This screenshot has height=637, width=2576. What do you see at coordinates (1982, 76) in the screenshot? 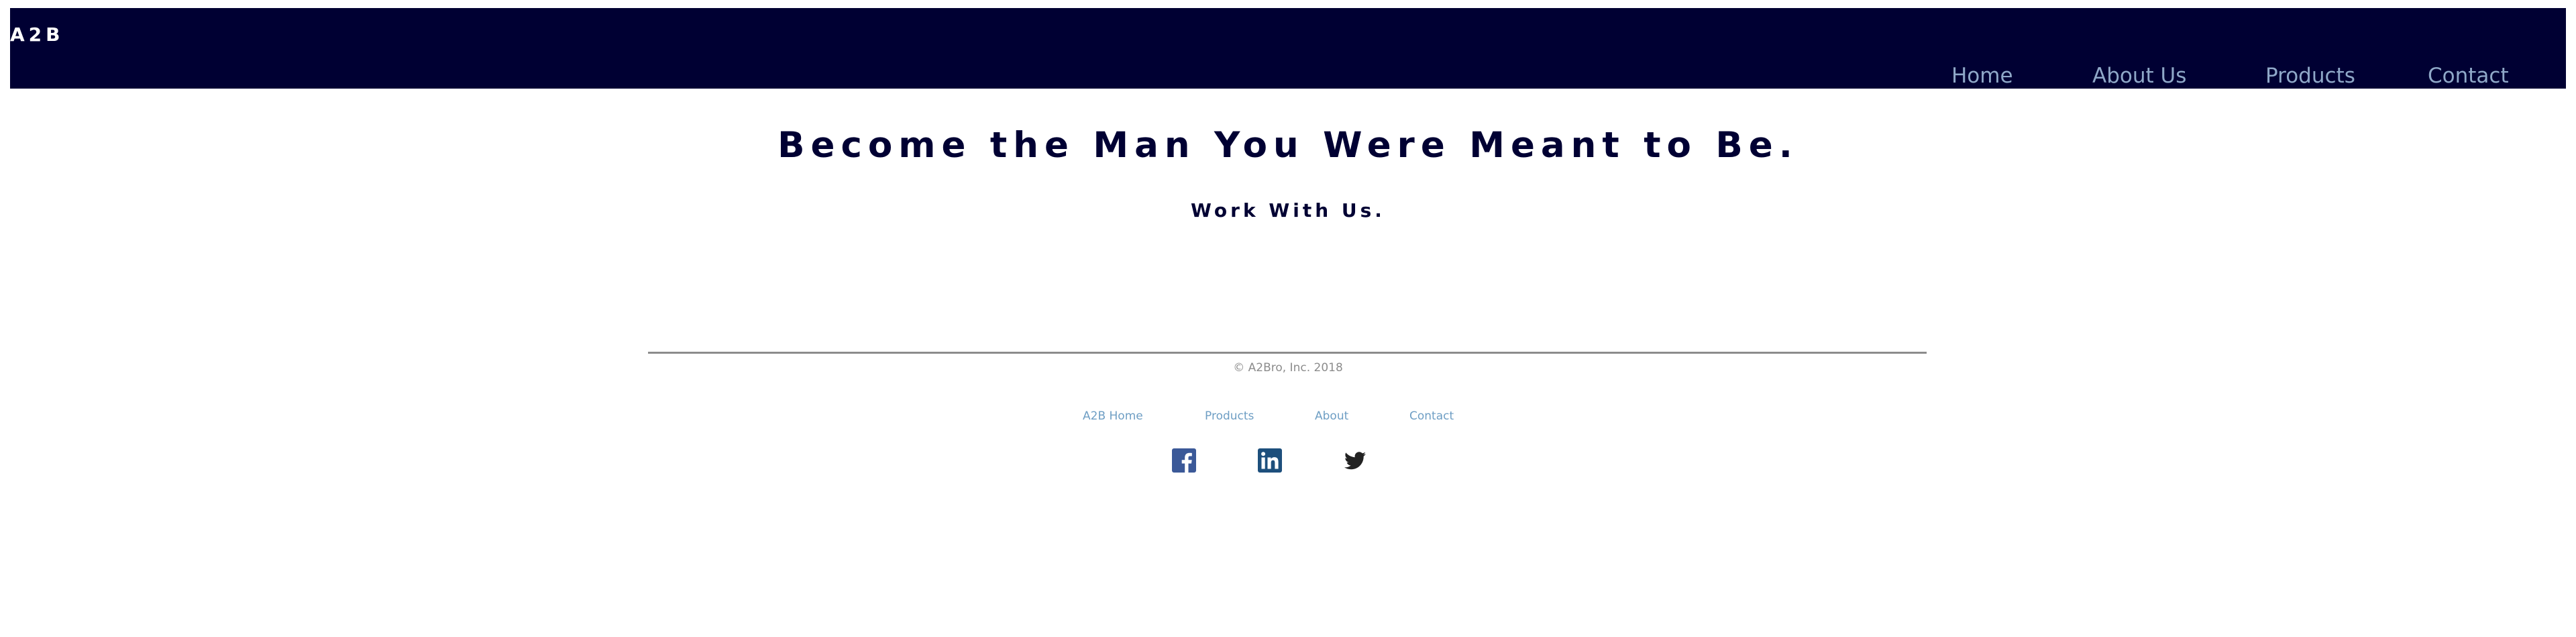
I see `nav-home-link: Home` at bounding box center [1982, 76].